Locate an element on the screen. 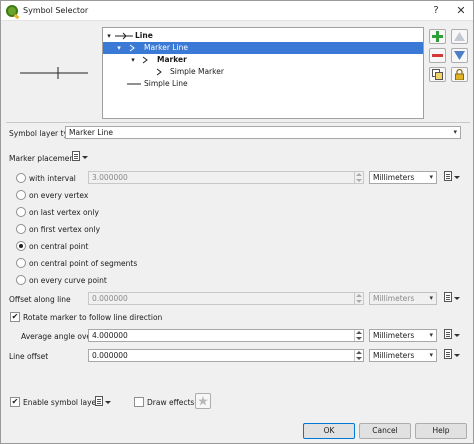 Image resolution: width=474 pixels, height=444 pixels. offset-along-line-unit-value: Millimeters is located at coordinates (394, 298).